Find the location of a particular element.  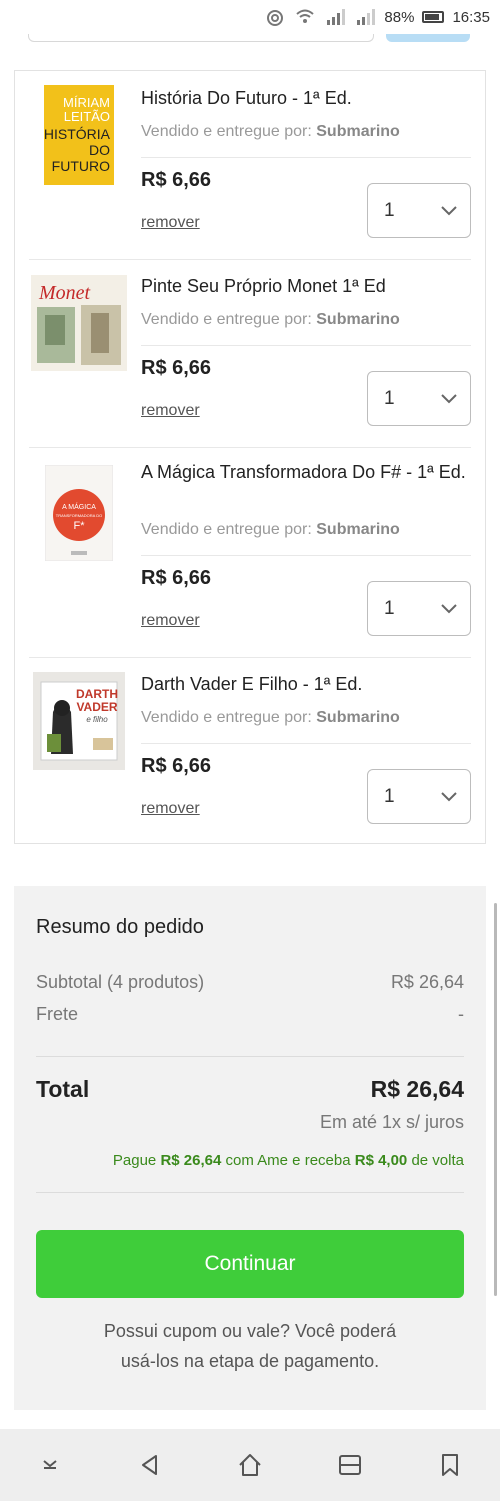

subtotal-row: Subtotal (4 produtos) R$ 26,64 is located at coordinates (250, 982).